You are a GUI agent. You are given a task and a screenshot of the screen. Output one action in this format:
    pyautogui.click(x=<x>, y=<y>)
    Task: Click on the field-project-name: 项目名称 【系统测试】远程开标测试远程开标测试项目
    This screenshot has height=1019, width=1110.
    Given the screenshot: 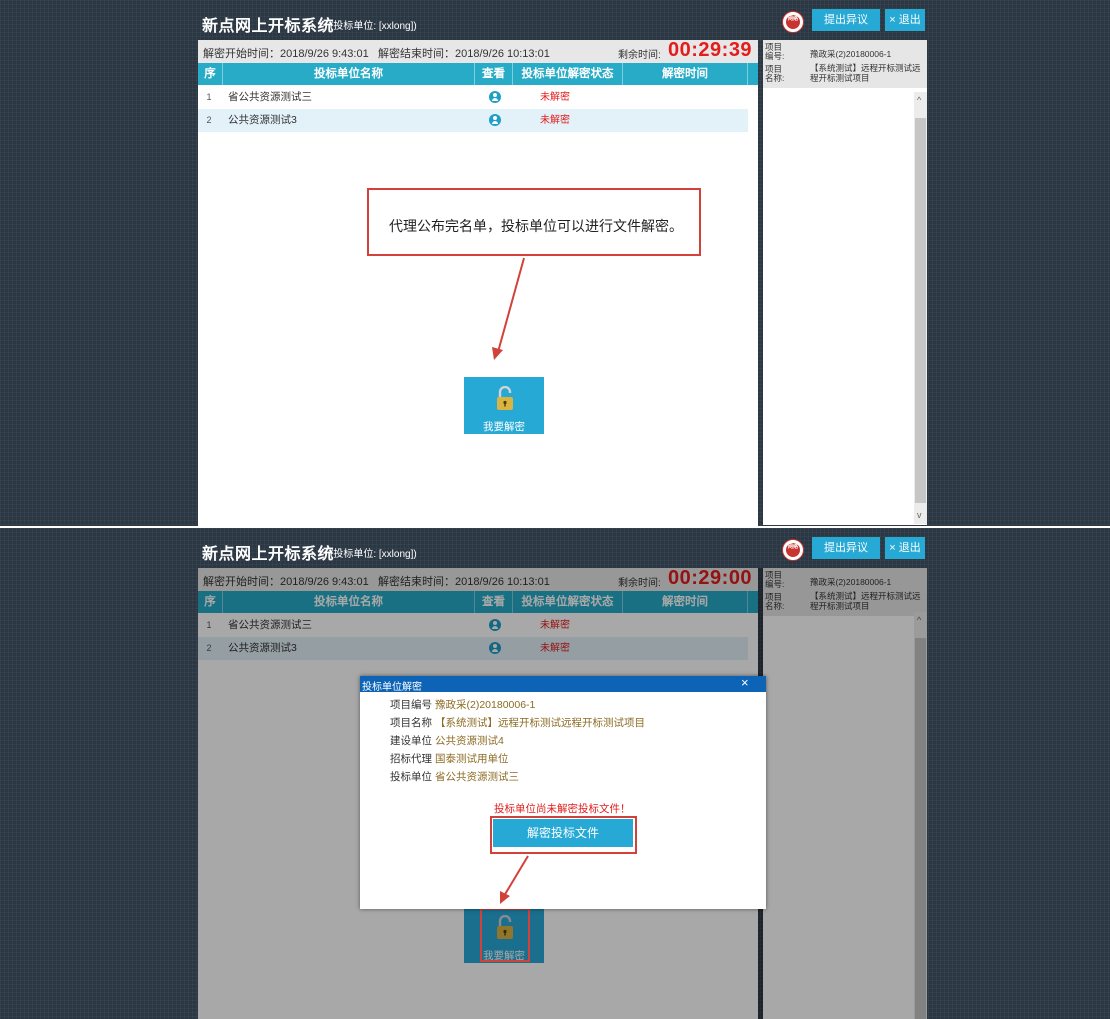 What is the action you would take?
    pyautogui.click(x=517, y=722)
    